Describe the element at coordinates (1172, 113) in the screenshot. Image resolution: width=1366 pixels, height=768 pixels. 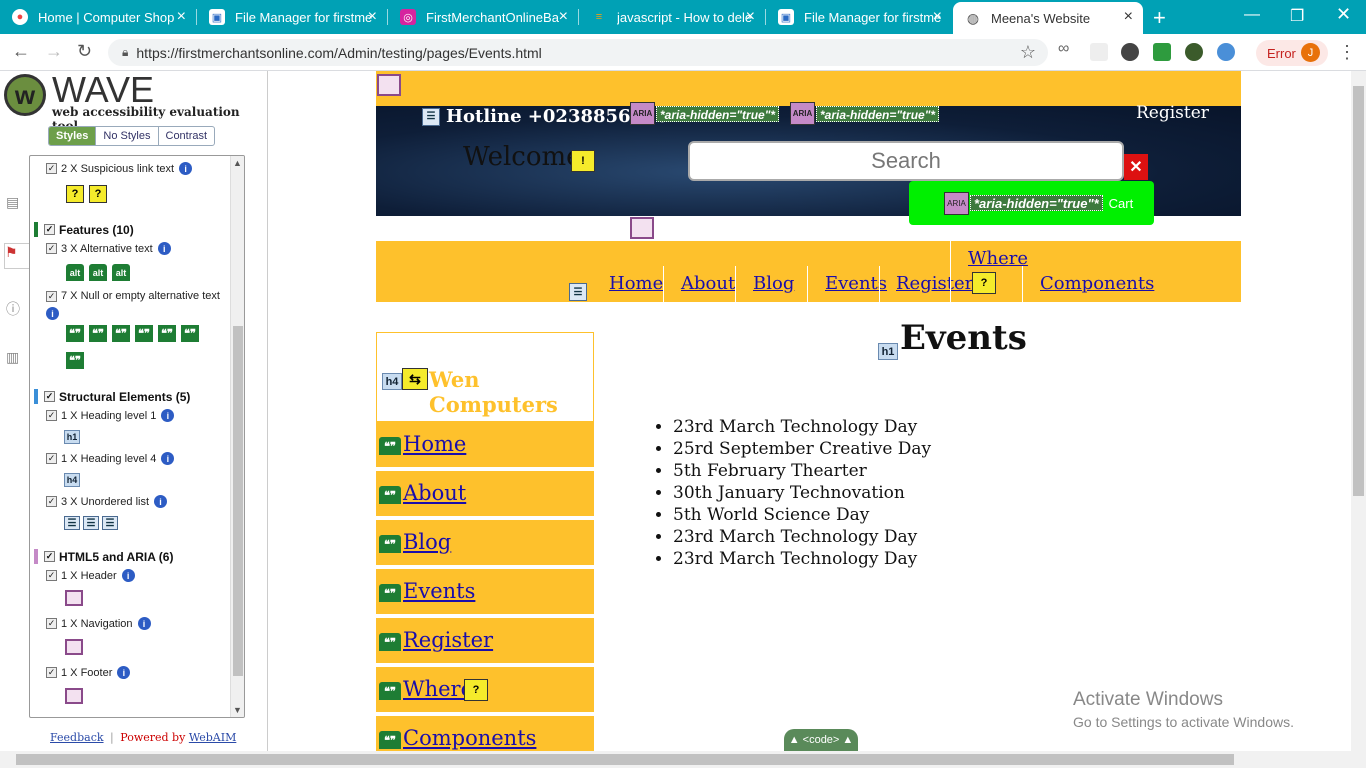
I see `register-link: Register` at that location.